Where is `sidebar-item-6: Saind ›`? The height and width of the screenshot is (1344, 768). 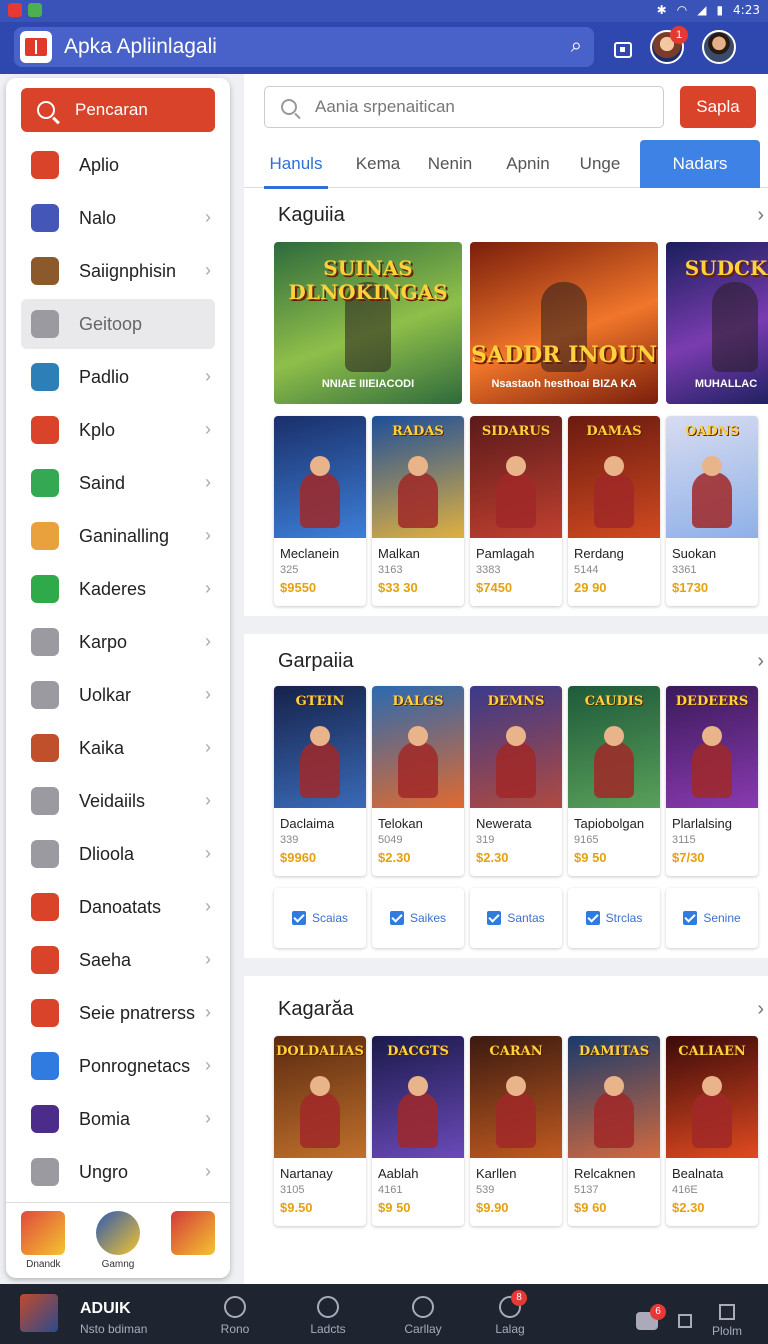 sidebar-item-6: Saind › is located at coordinates (118, 483).